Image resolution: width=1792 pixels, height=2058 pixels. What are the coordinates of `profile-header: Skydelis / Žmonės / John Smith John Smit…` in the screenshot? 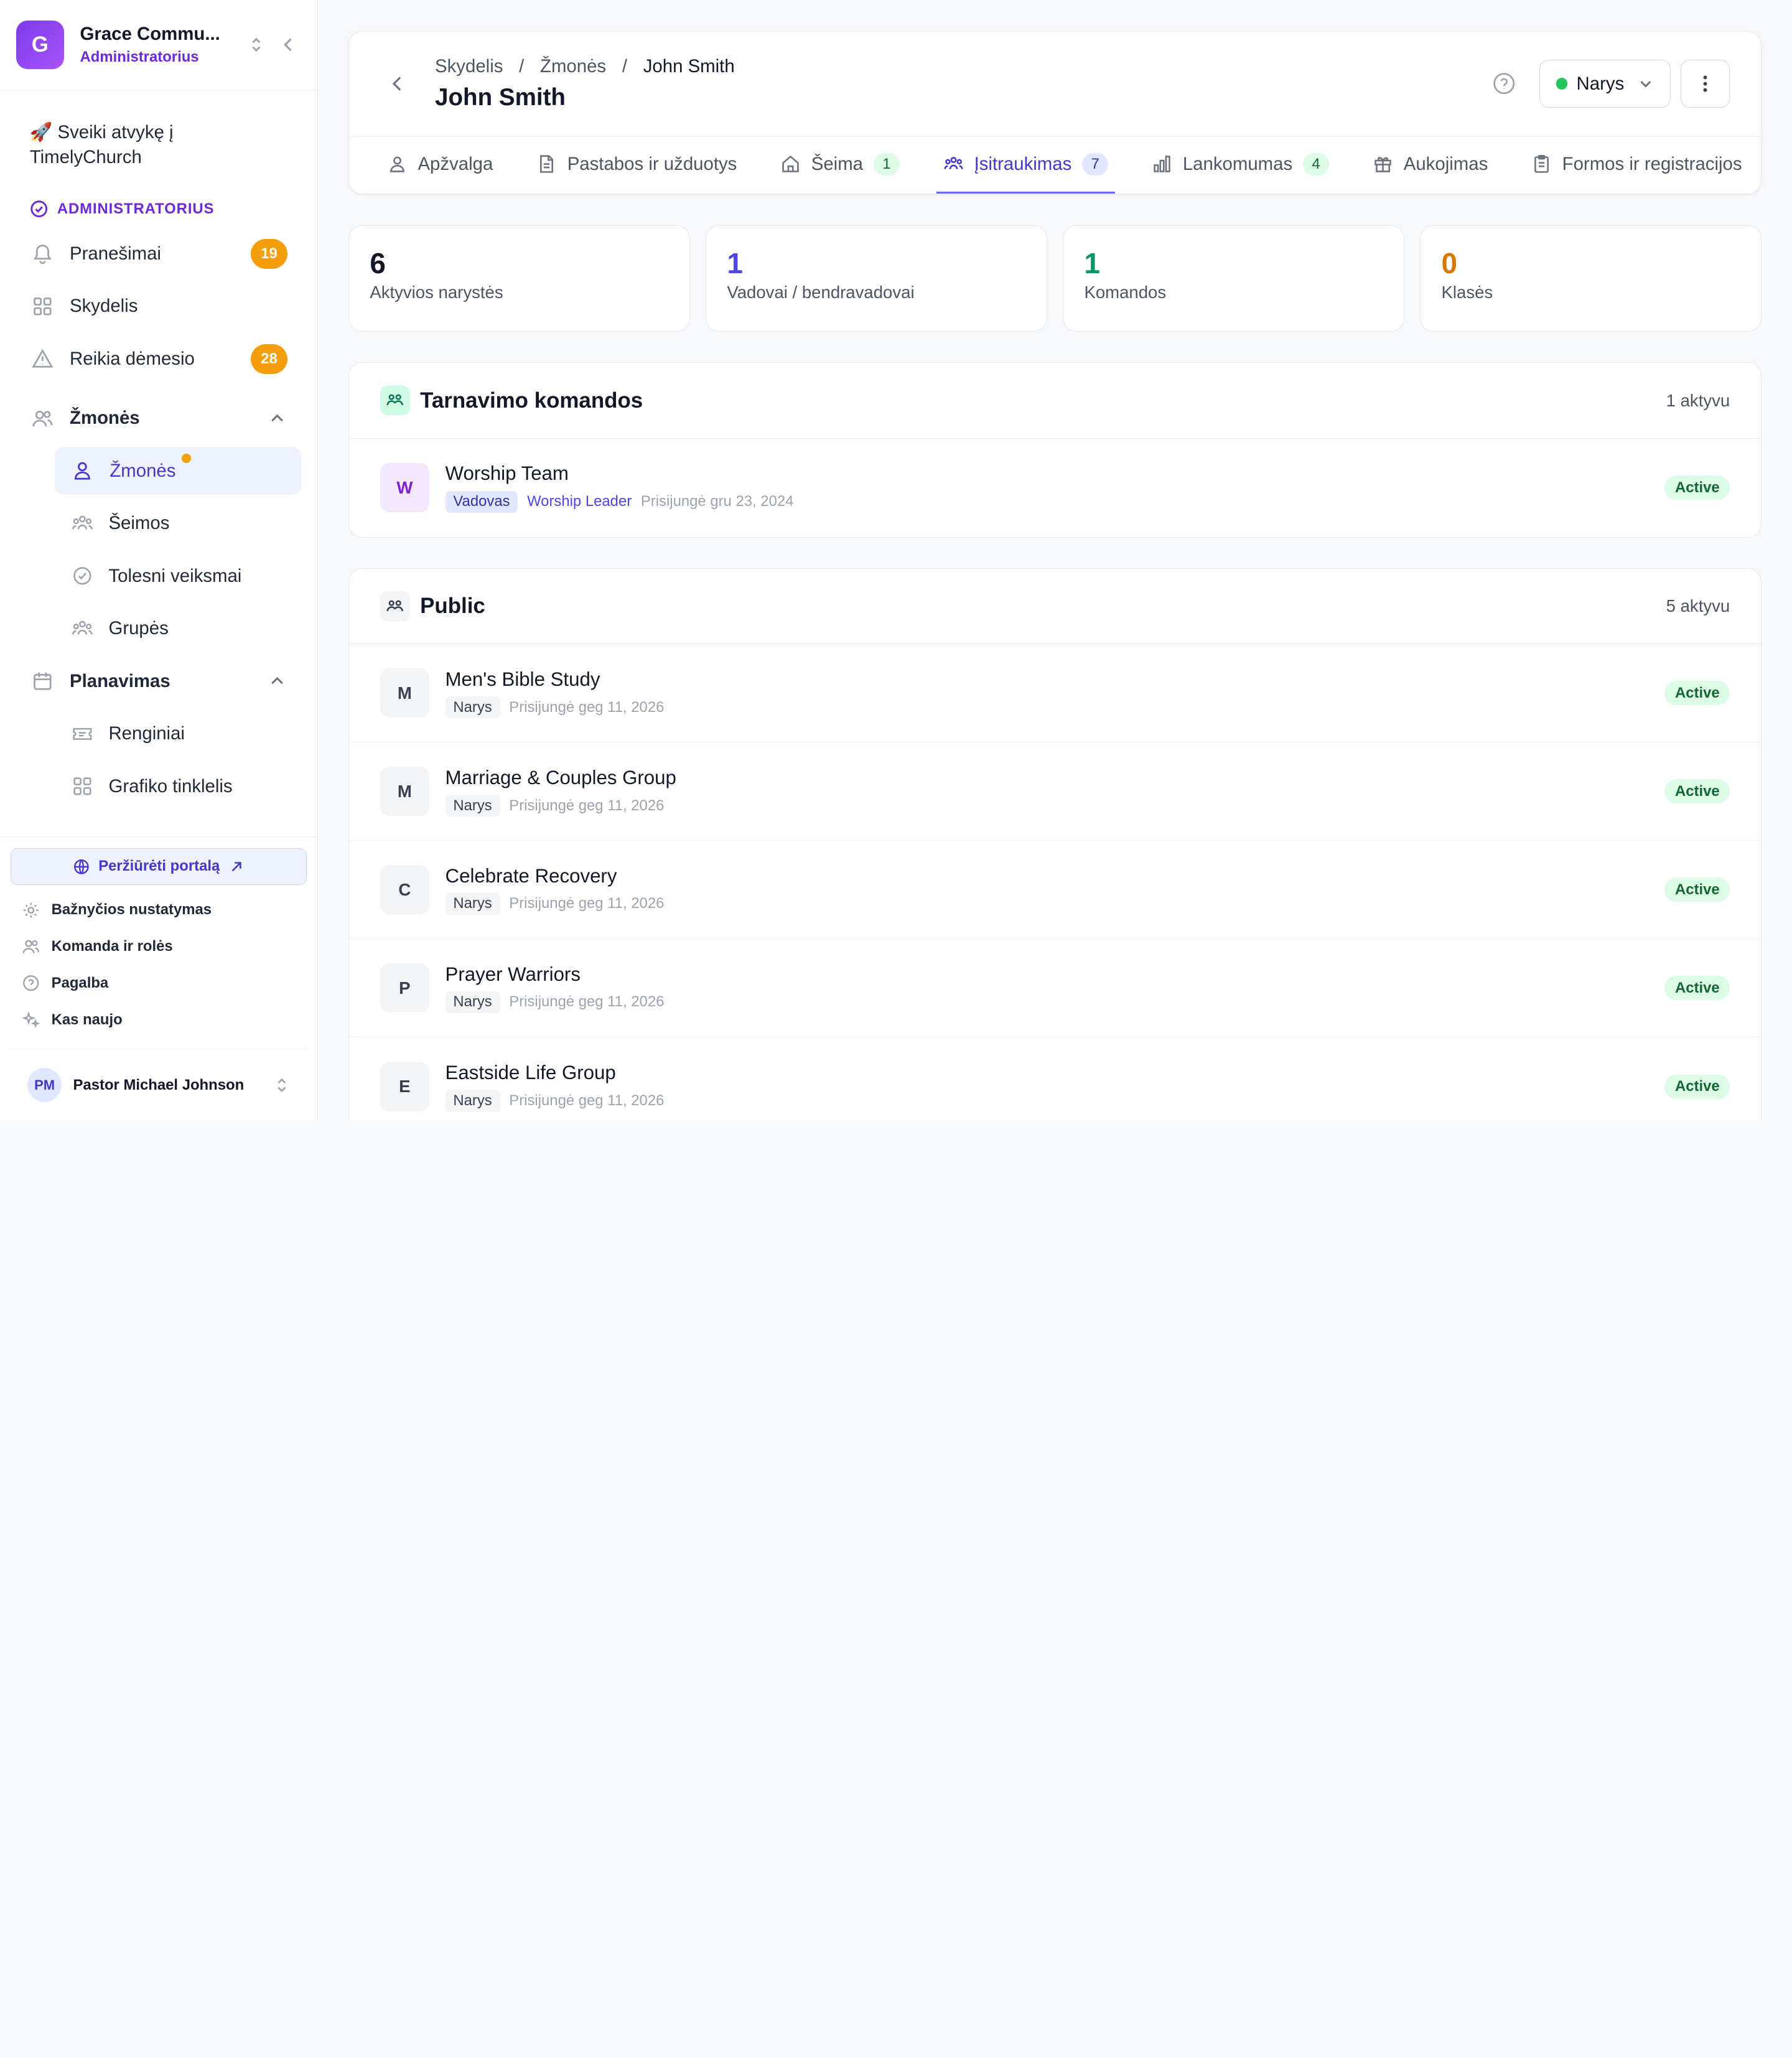 It's located at (1055, 113).